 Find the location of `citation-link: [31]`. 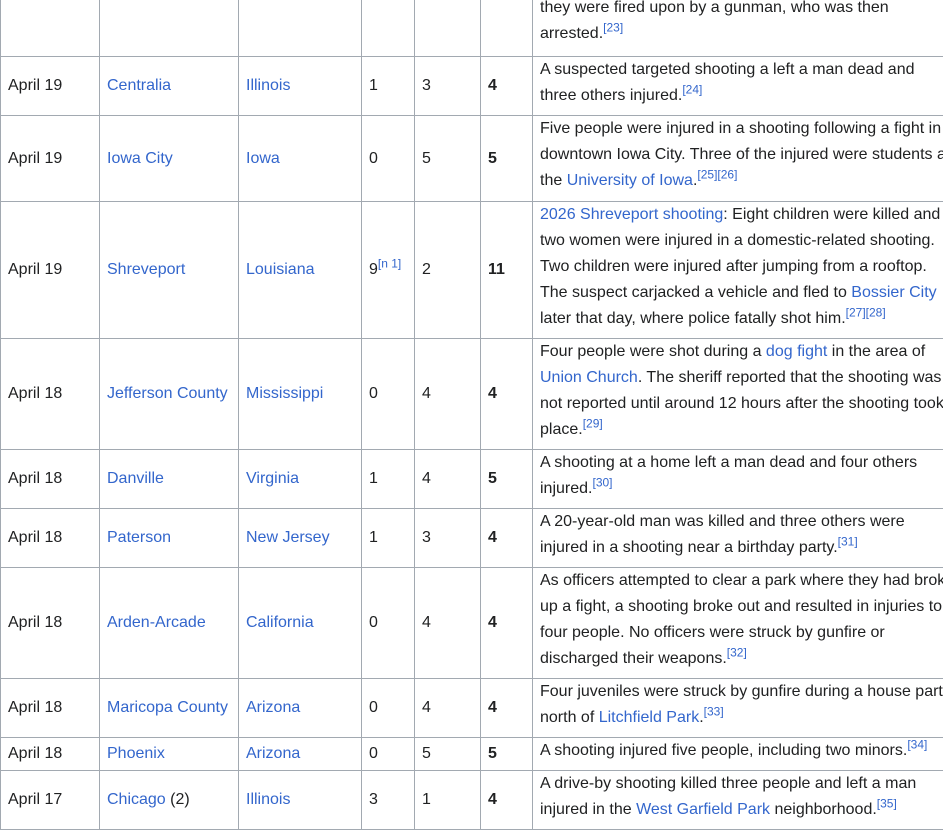

citation-link: [31] is located at coordinates (848, 542).